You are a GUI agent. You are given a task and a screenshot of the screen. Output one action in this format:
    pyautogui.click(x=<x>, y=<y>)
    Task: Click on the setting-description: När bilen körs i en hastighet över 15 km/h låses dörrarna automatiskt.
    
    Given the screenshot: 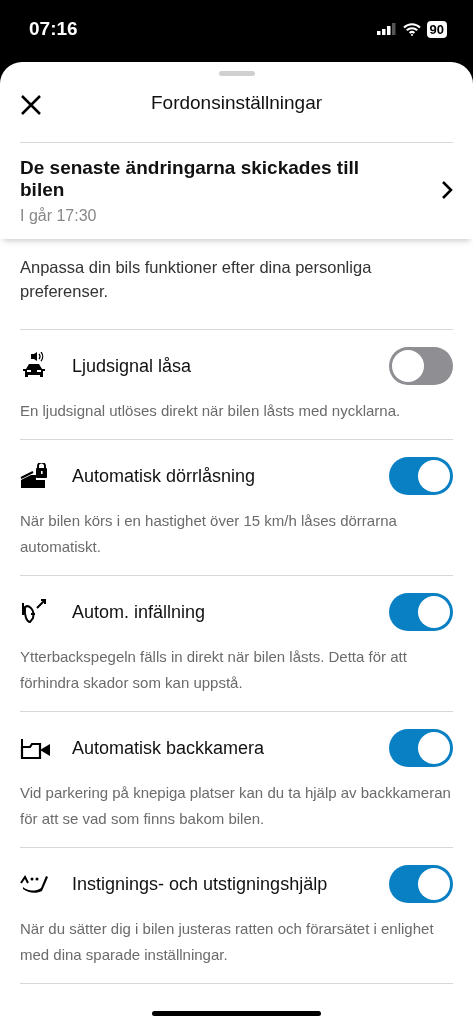 What is the action you would take?
    pyautogui.click(x=209, y=534)
    